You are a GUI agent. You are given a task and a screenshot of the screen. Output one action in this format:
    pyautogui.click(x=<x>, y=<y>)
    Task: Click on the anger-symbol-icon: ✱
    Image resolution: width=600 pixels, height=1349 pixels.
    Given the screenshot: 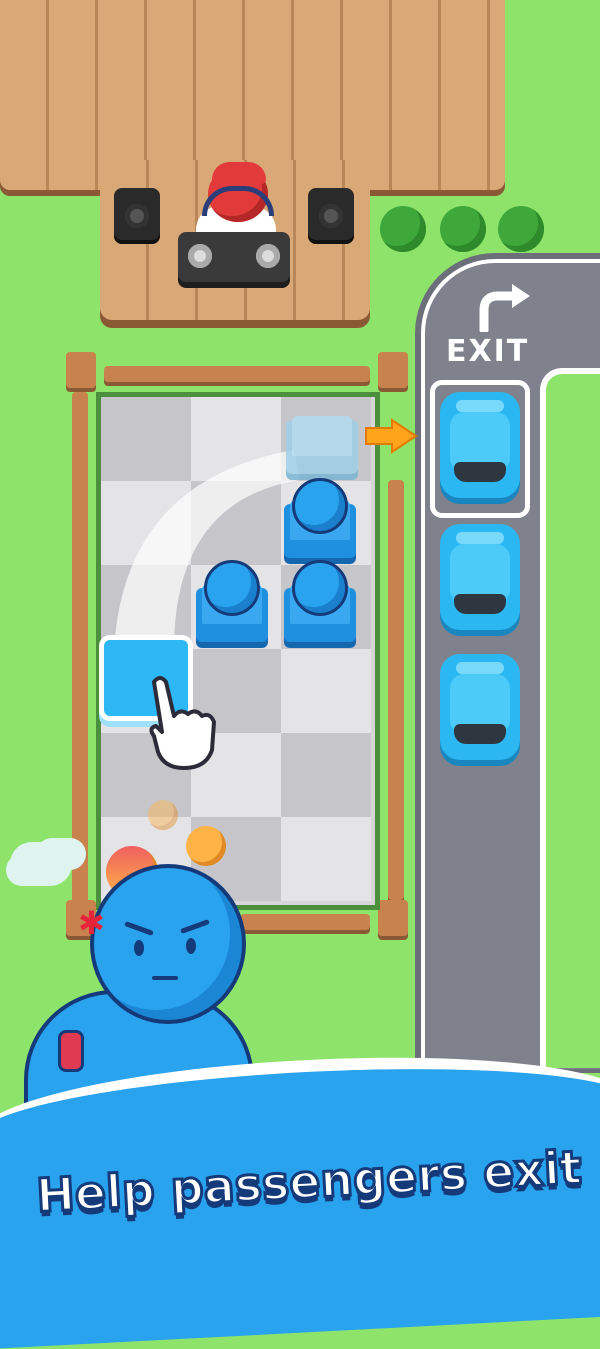 What is the action you would take?
    pyautogui.click(x=91, y=923)
    